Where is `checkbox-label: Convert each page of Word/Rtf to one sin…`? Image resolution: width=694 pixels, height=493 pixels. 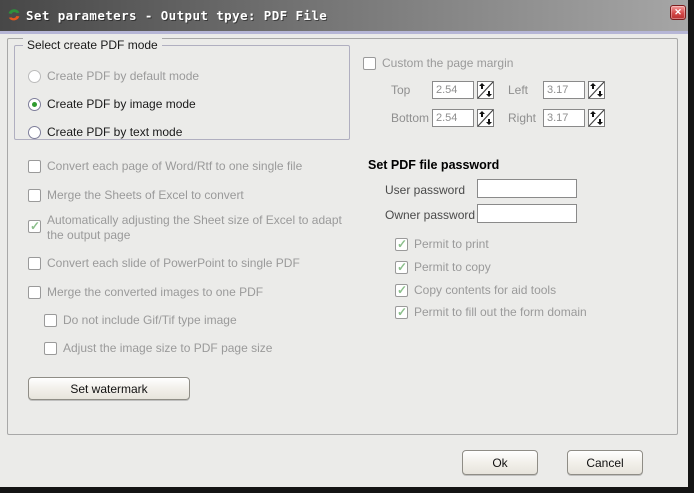 checkbox-label: Convert each page of Word/Rtf to one sin… is located at coordinates (175, 166).